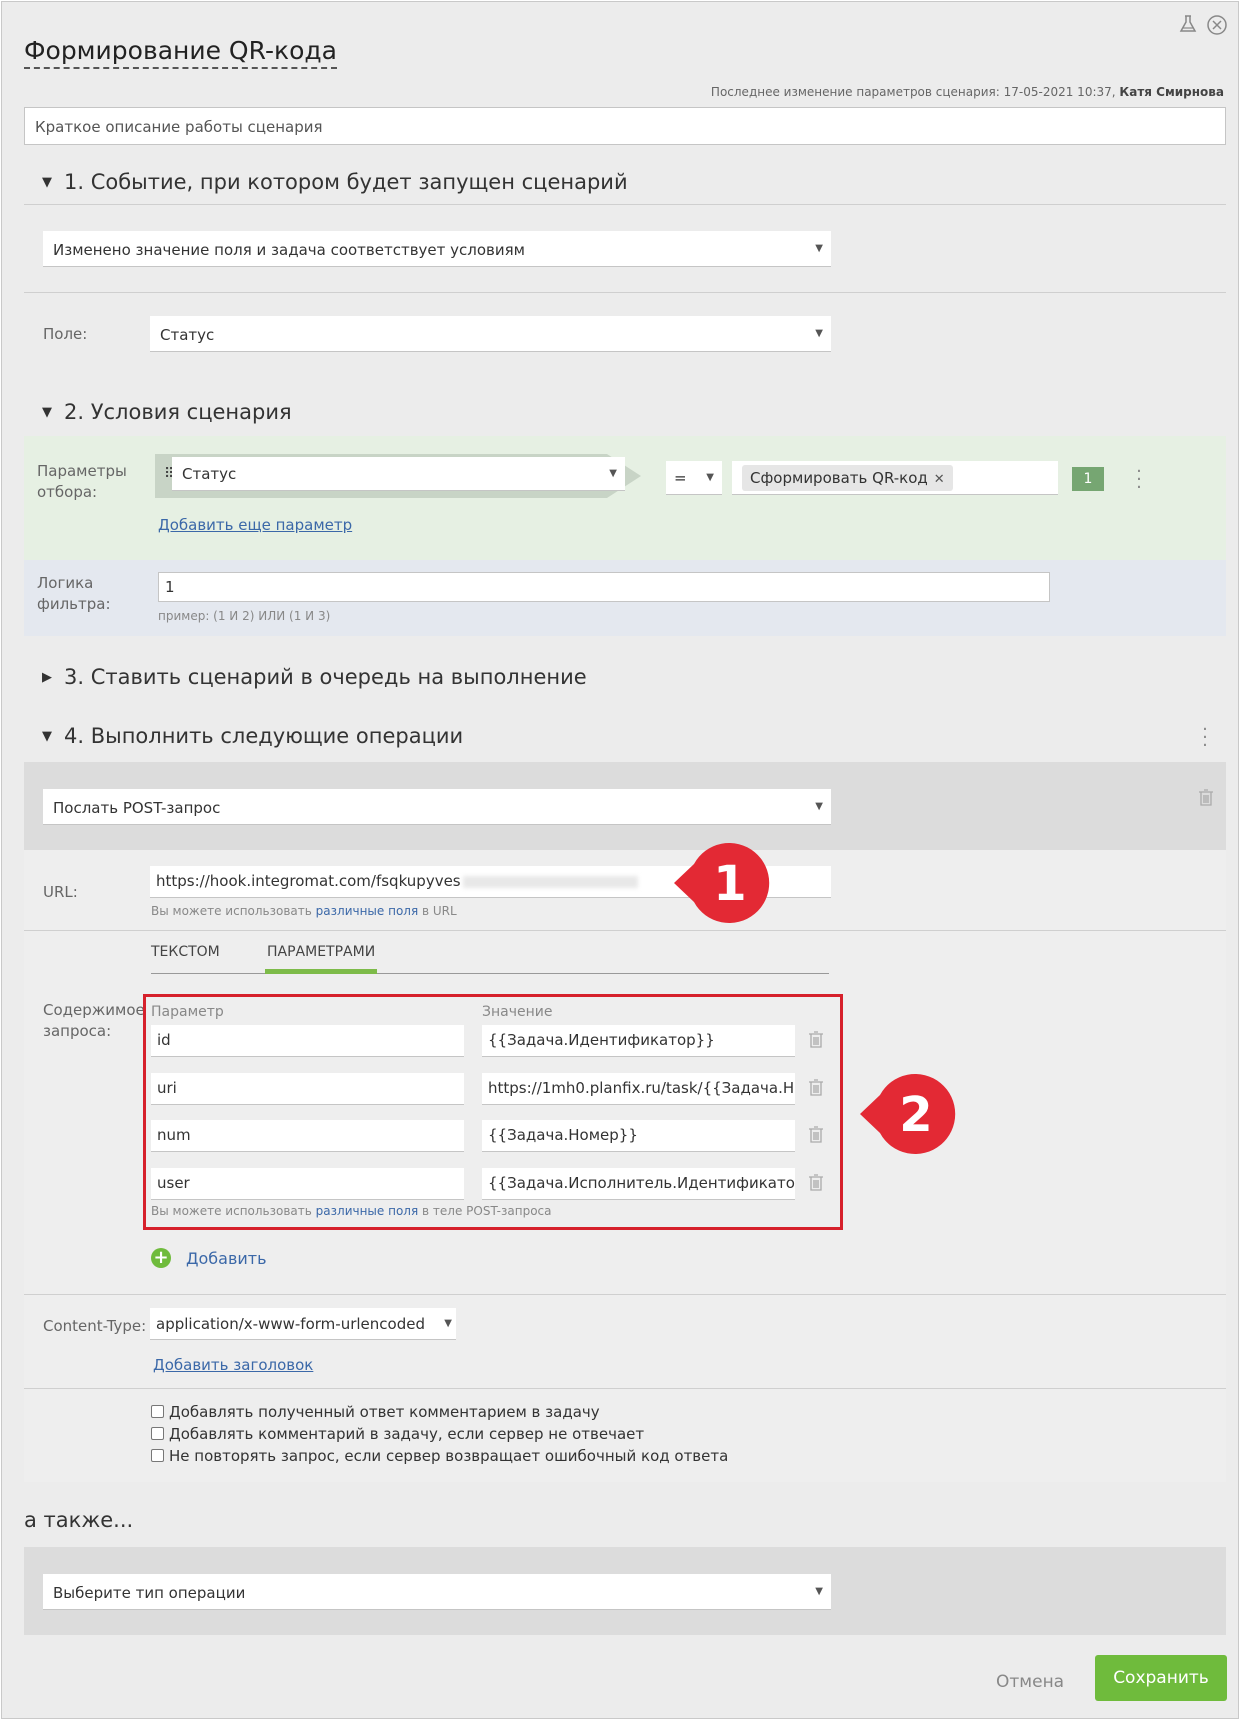  Describe the element at coordinates (77, 1031) in the screenshot. I see `body-label-line2: запроса:` at that location.